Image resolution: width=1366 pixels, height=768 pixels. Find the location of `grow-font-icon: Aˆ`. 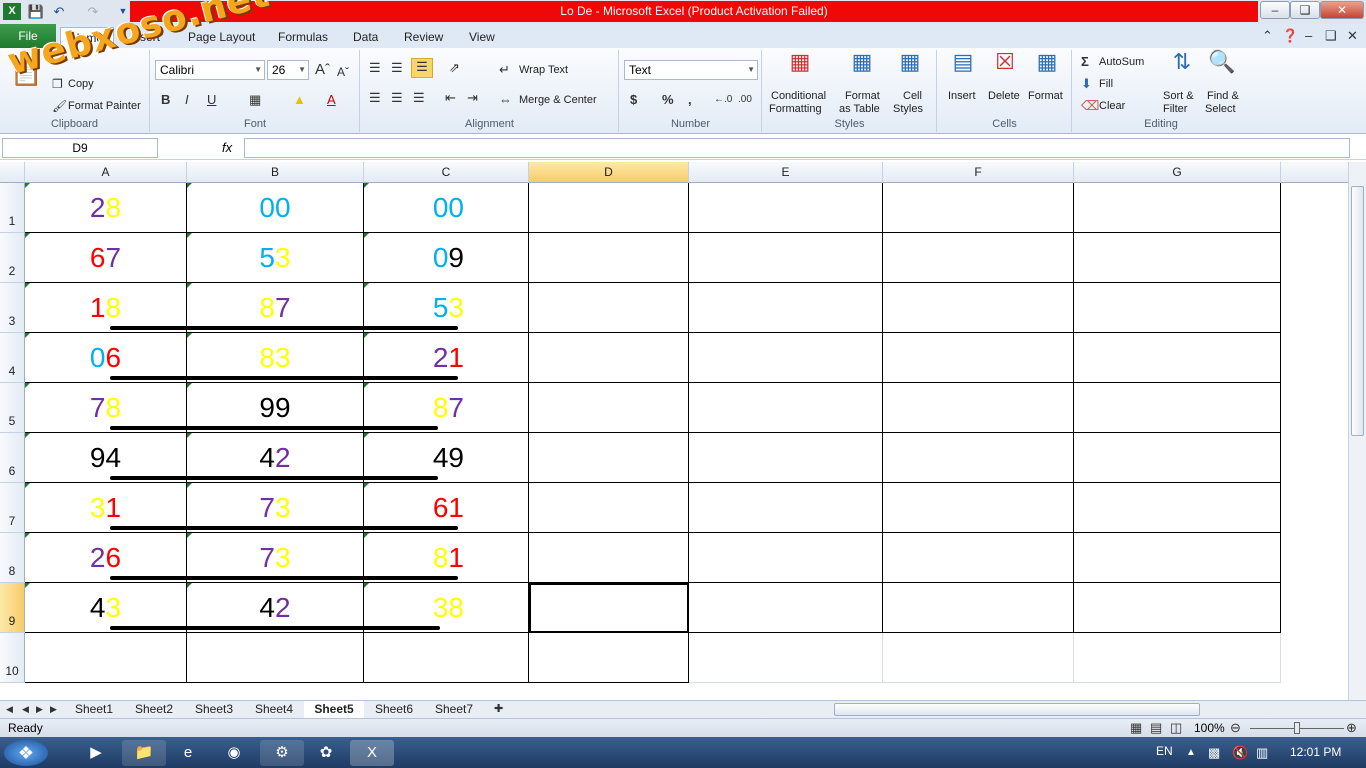

grow-font-icon: Aˆ is located at coordinates (322, 70).